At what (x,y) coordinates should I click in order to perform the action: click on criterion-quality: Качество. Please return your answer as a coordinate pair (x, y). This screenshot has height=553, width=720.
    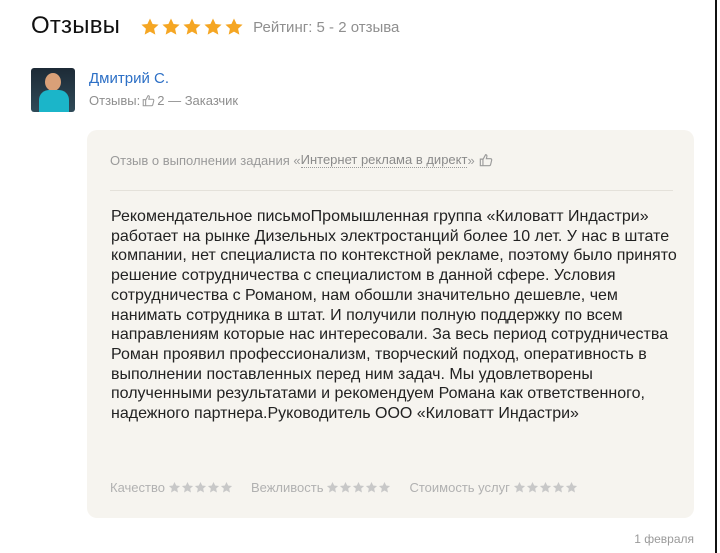
    Looking at the image, I should click on (171, 487).